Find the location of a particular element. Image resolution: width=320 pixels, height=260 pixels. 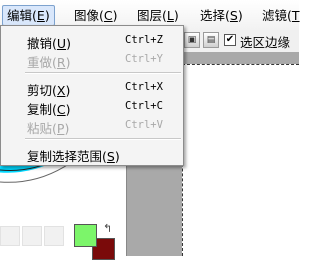

selection-edge-label: 选区边缘 is located at coordinates (265, 42).